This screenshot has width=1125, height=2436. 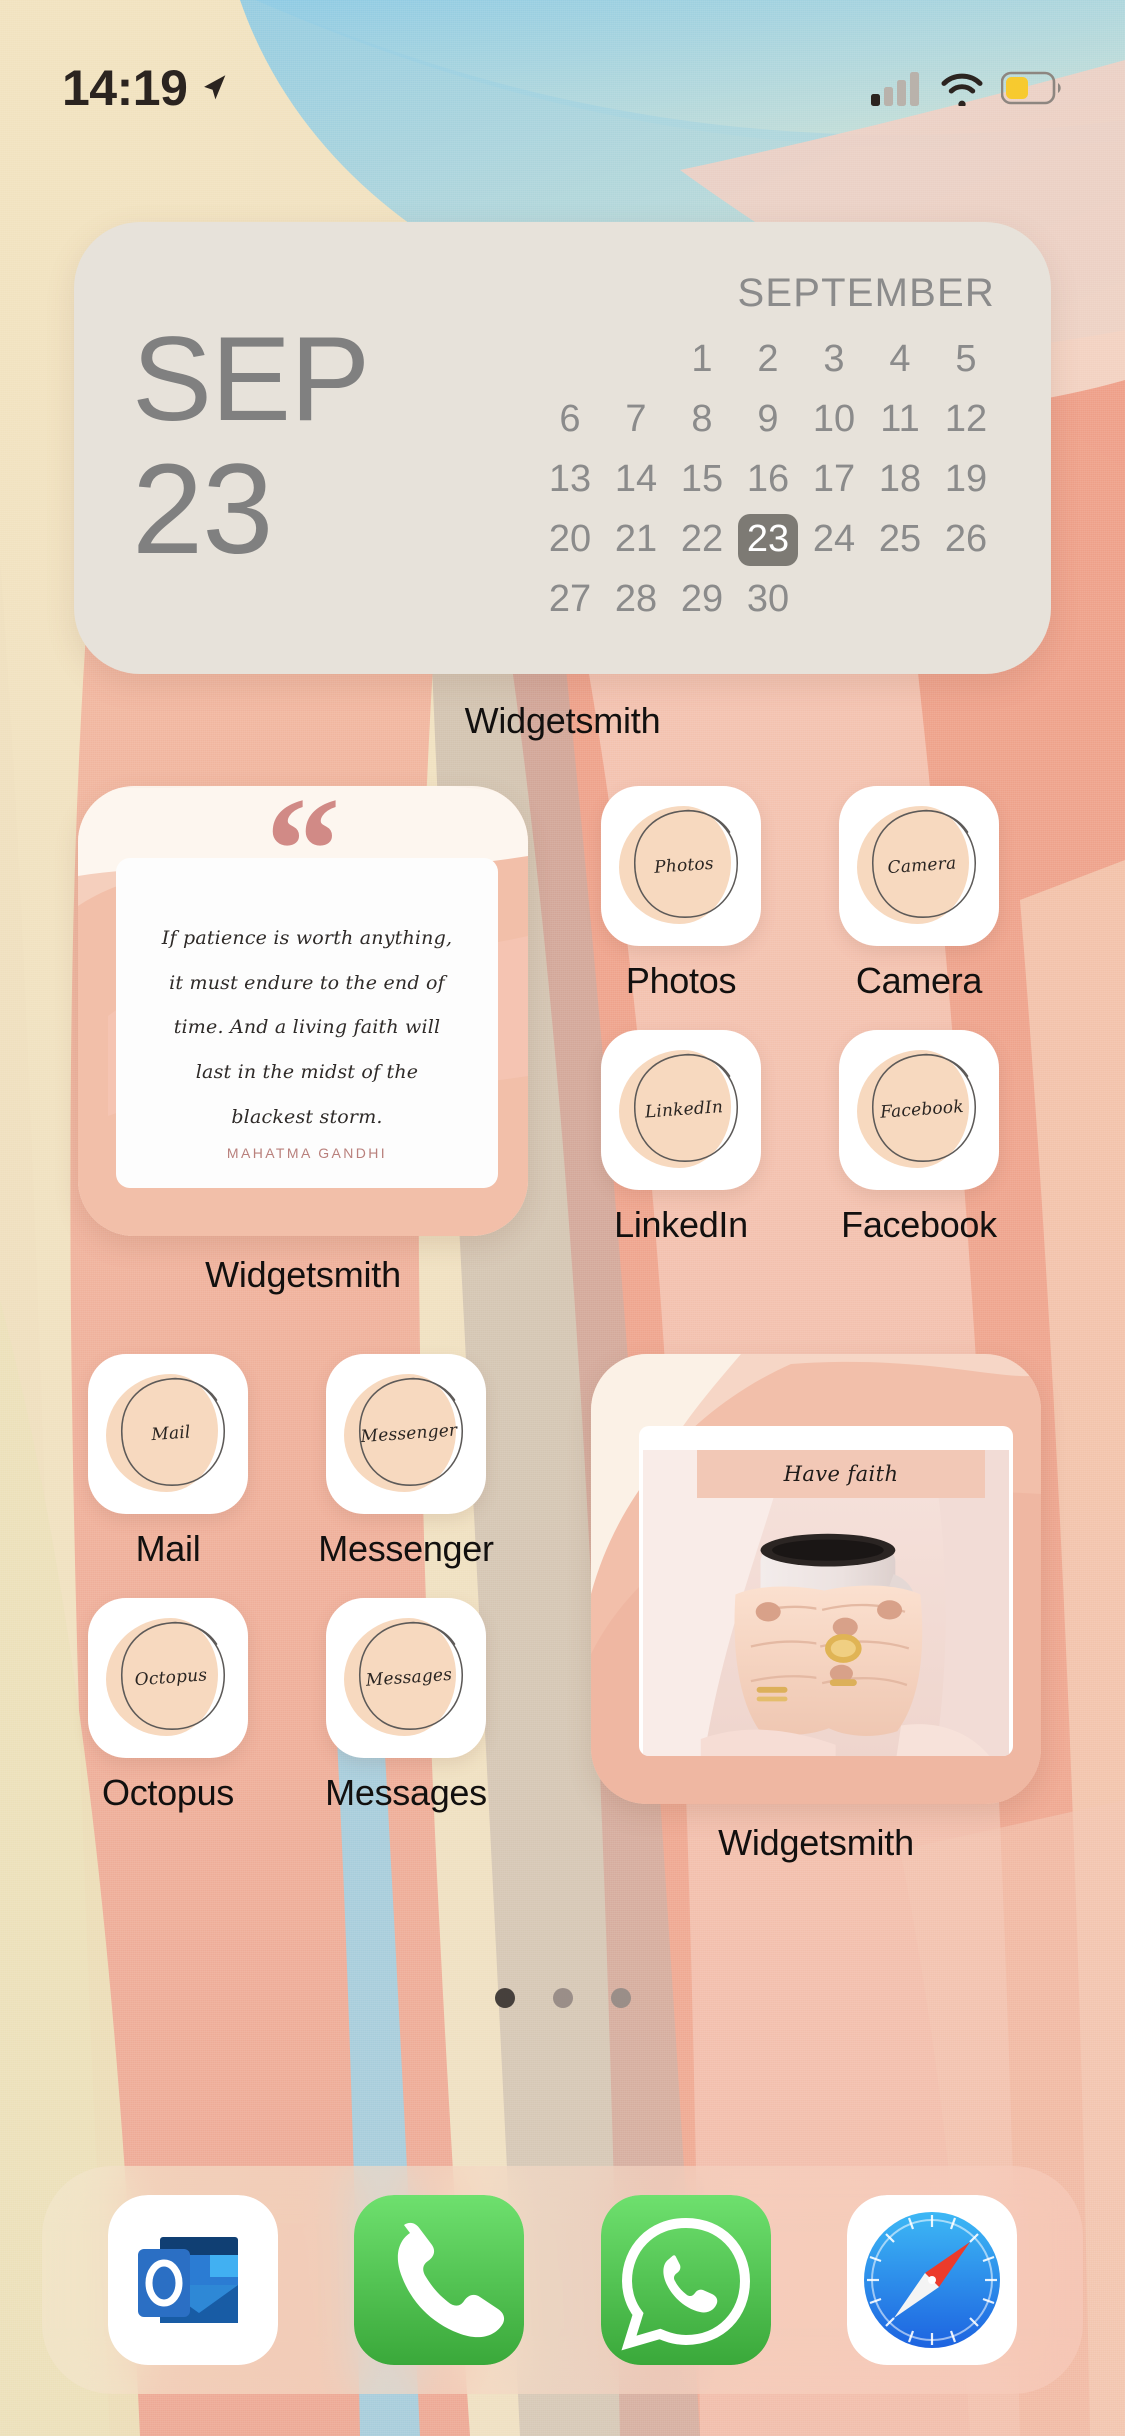 What do you see at coordinates (562, 2280) in the screenshot?
I see `dock` at bounding box center [562, 2280].